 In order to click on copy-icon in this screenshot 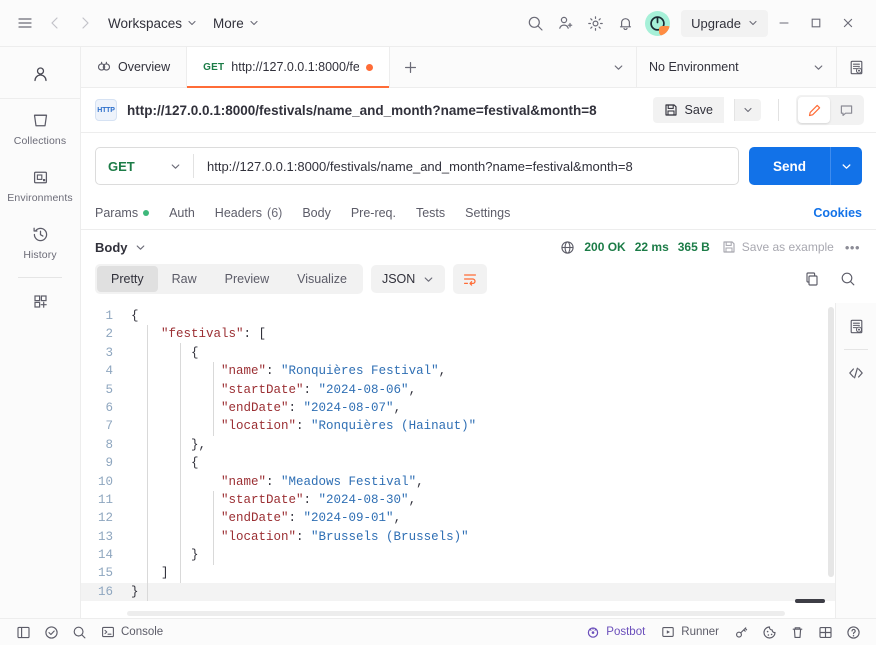, I will do `click(812, 279)`.